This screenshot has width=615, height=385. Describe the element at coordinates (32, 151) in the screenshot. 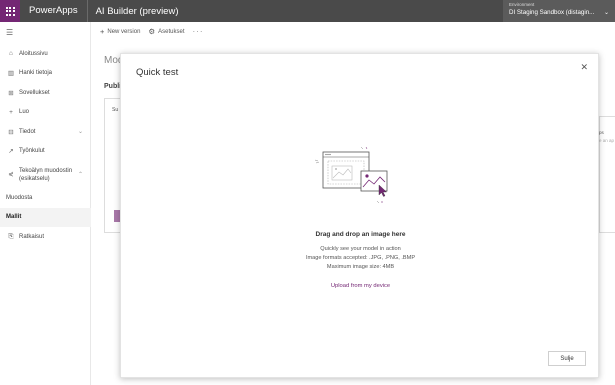

I see `sidebar-item-label: Työnkulut` at that location.